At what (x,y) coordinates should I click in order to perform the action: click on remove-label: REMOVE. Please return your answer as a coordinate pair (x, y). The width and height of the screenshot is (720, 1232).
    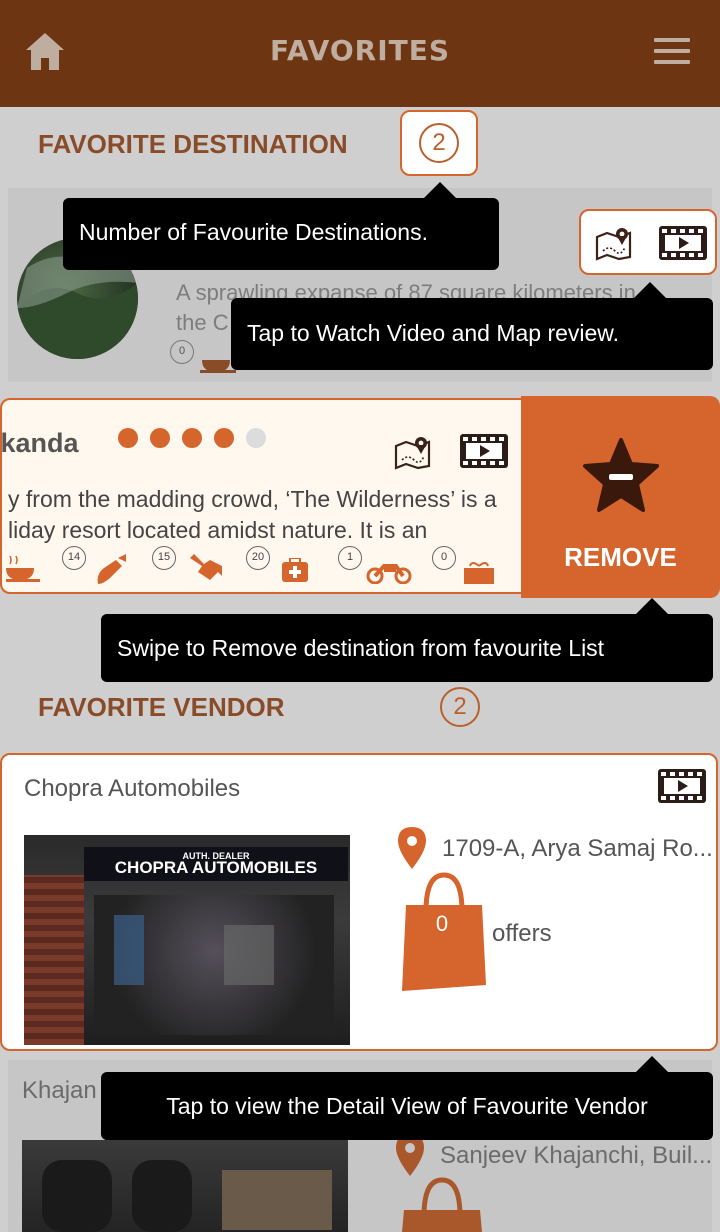
    Looking at the image, I should click on (620, 557).